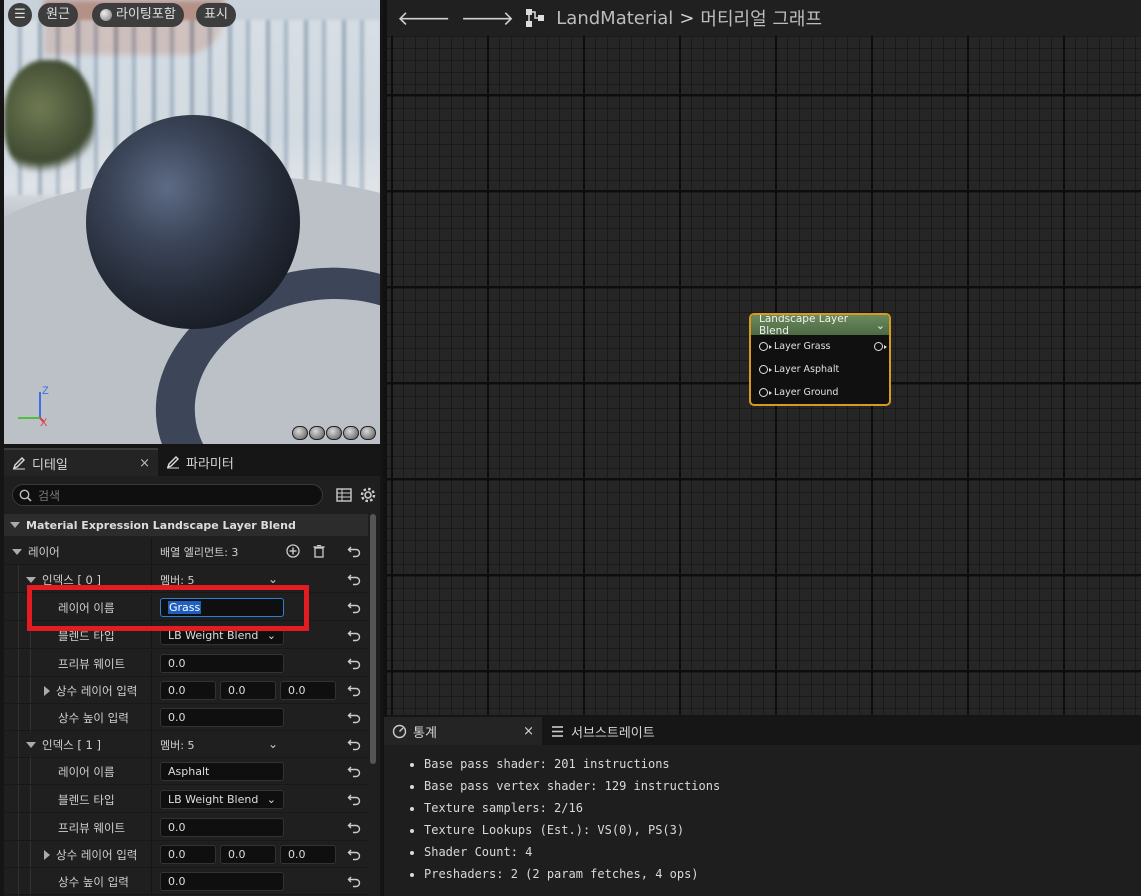 The image size is (1141, 896). I want to click on list-icon, so click(557, 731).